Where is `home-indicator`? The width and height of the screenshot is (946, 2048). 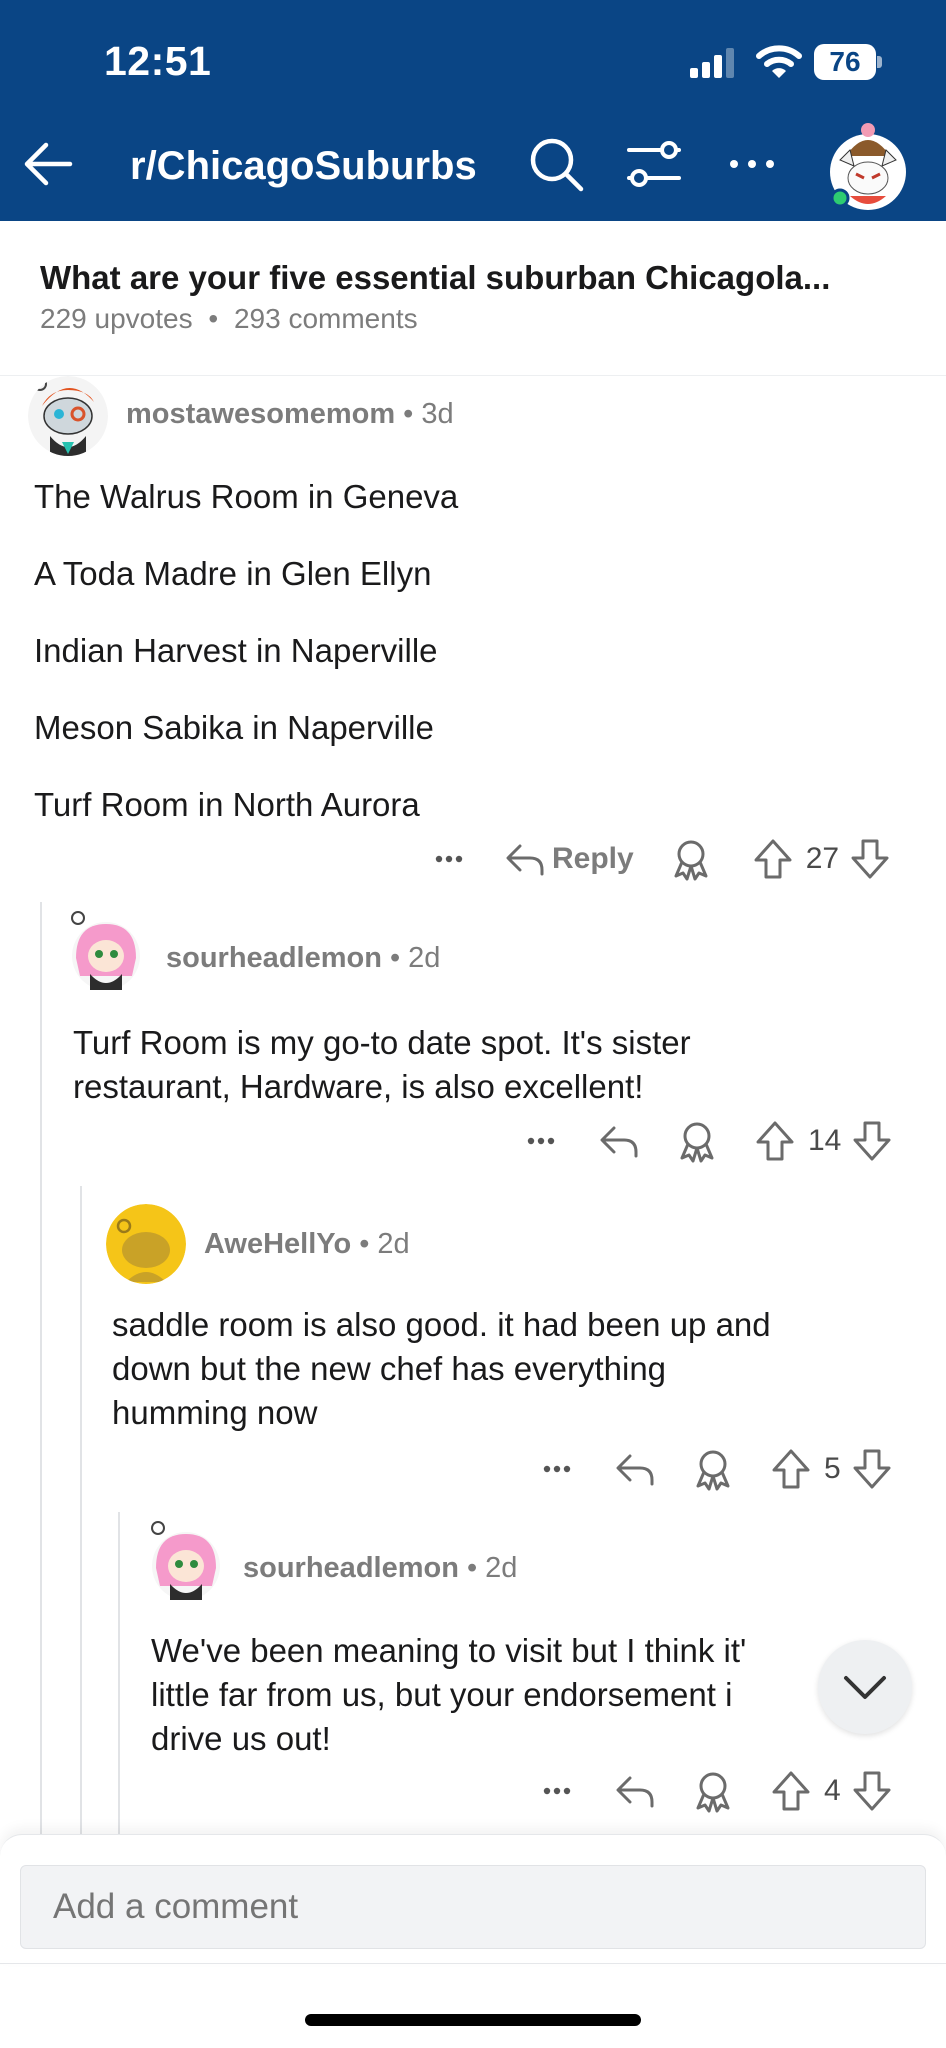
home-indicator is located at coordinates (473, 2020).